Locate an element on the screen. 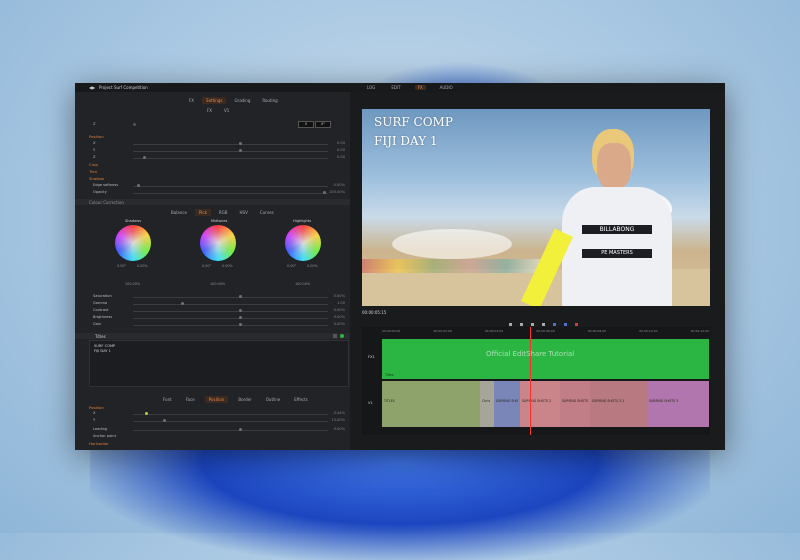 The height and width of the screenshot is (560, 800). forward-icon is located at coordinates (543, 324).